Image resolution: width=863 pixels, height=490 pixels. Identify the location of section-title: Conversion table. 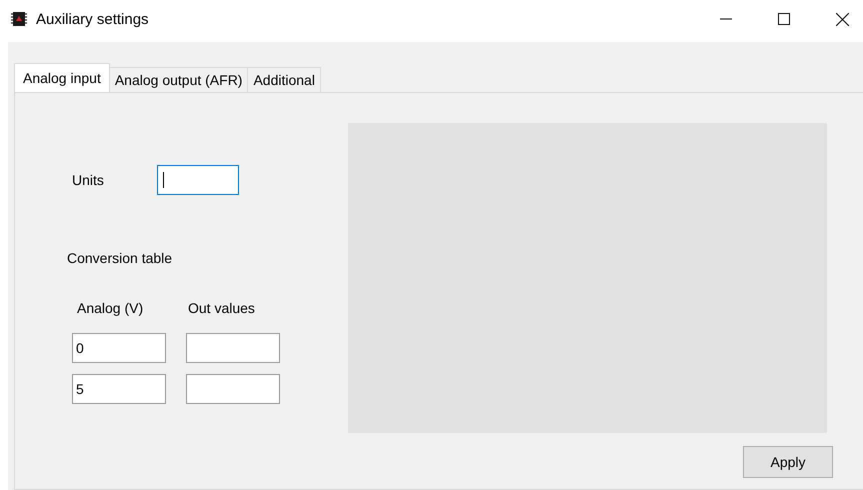
(119, 258).